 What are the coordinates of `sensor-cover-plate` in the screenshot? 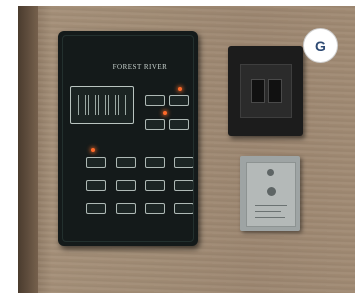 It's located at (270, 193).